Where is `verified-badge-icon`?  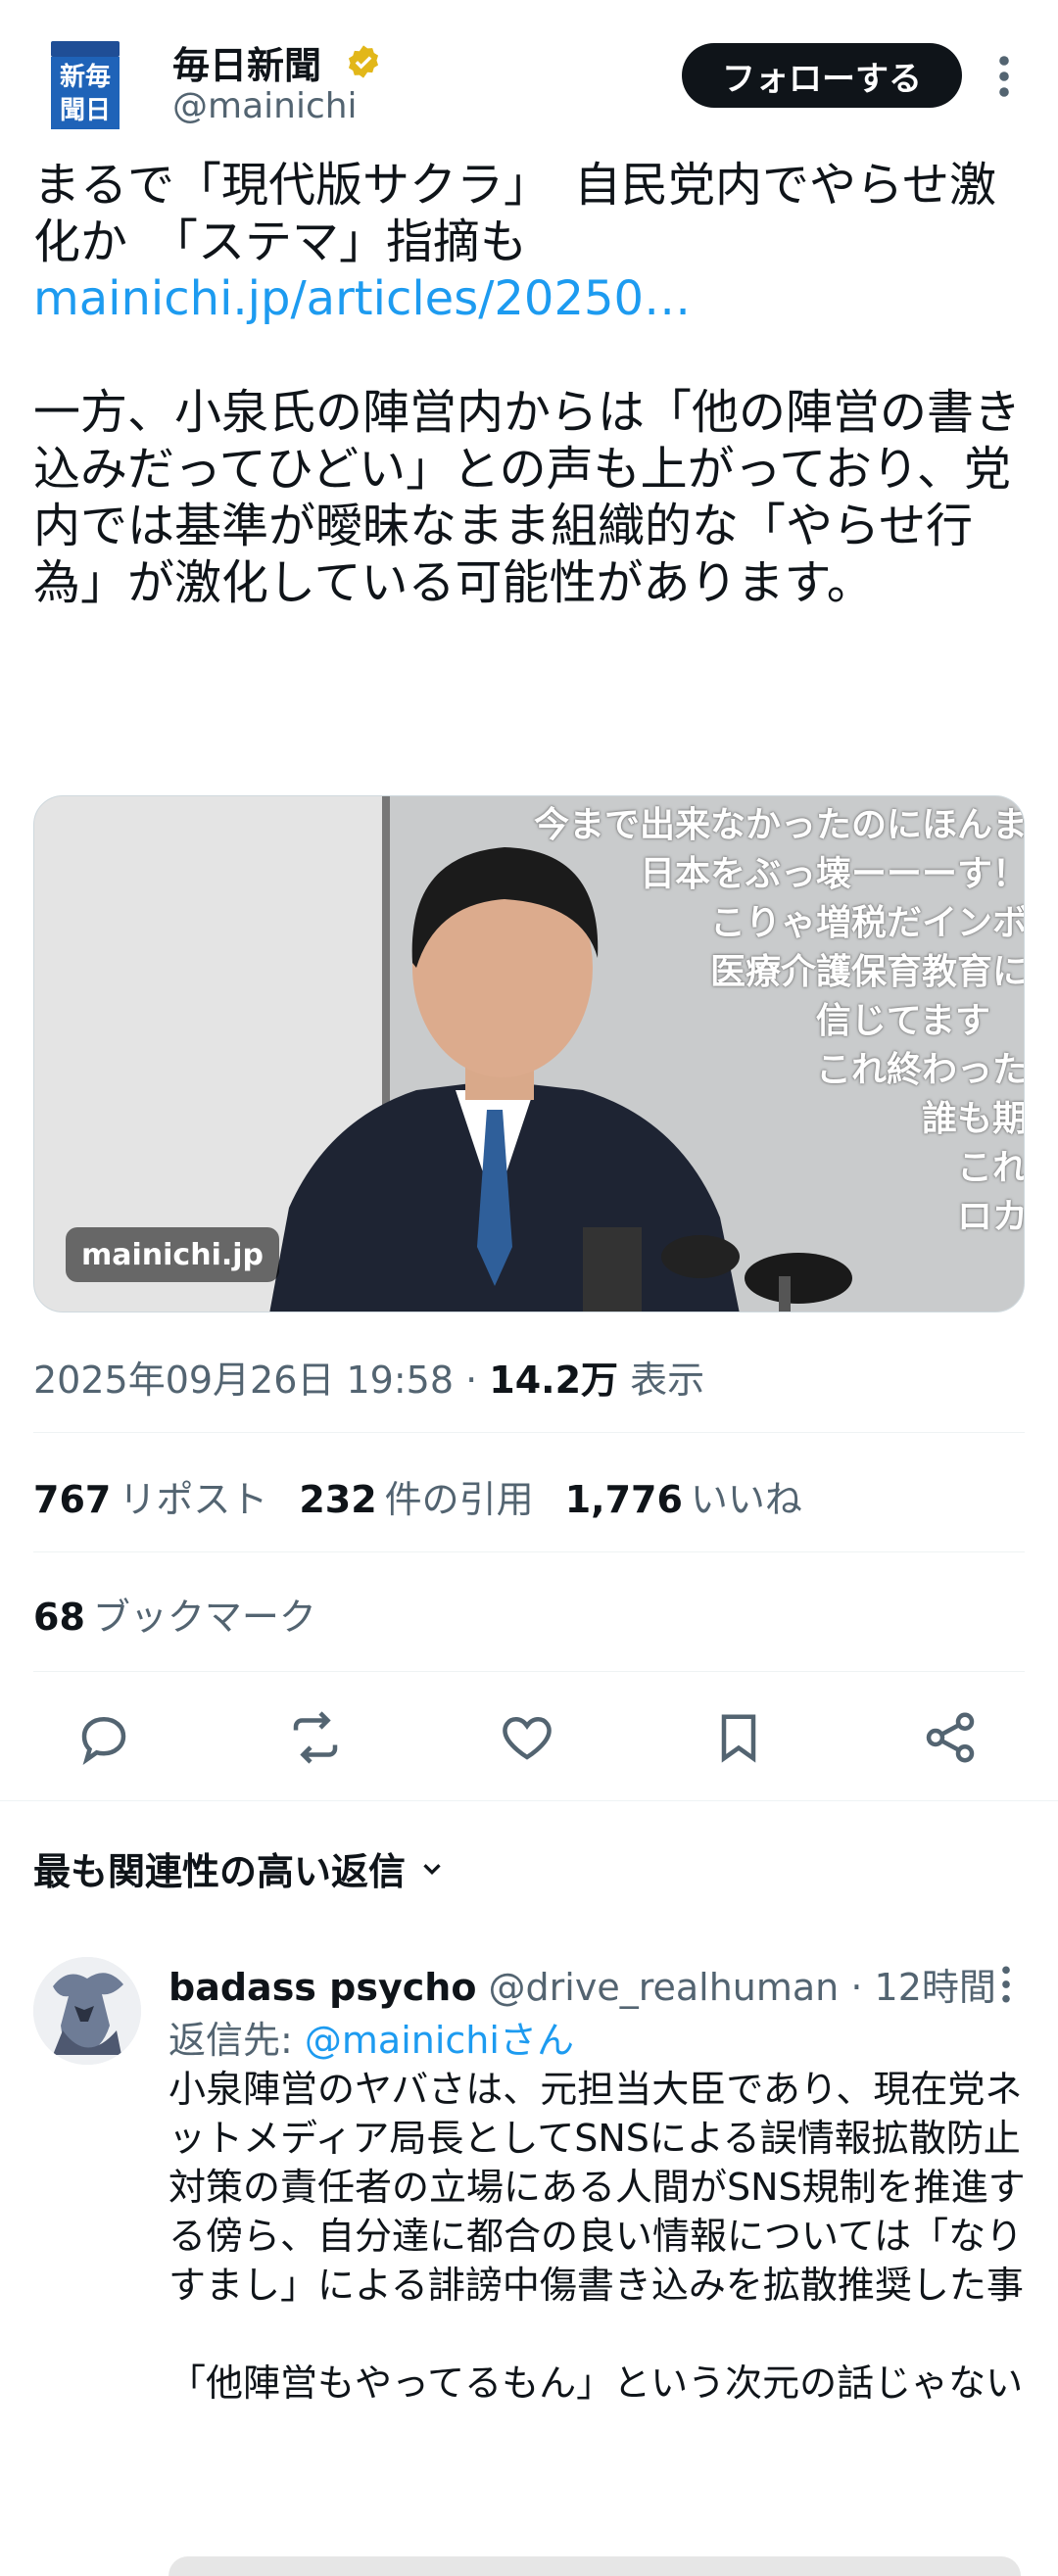 verified-badge-icon is located at coordinates (363, 61).